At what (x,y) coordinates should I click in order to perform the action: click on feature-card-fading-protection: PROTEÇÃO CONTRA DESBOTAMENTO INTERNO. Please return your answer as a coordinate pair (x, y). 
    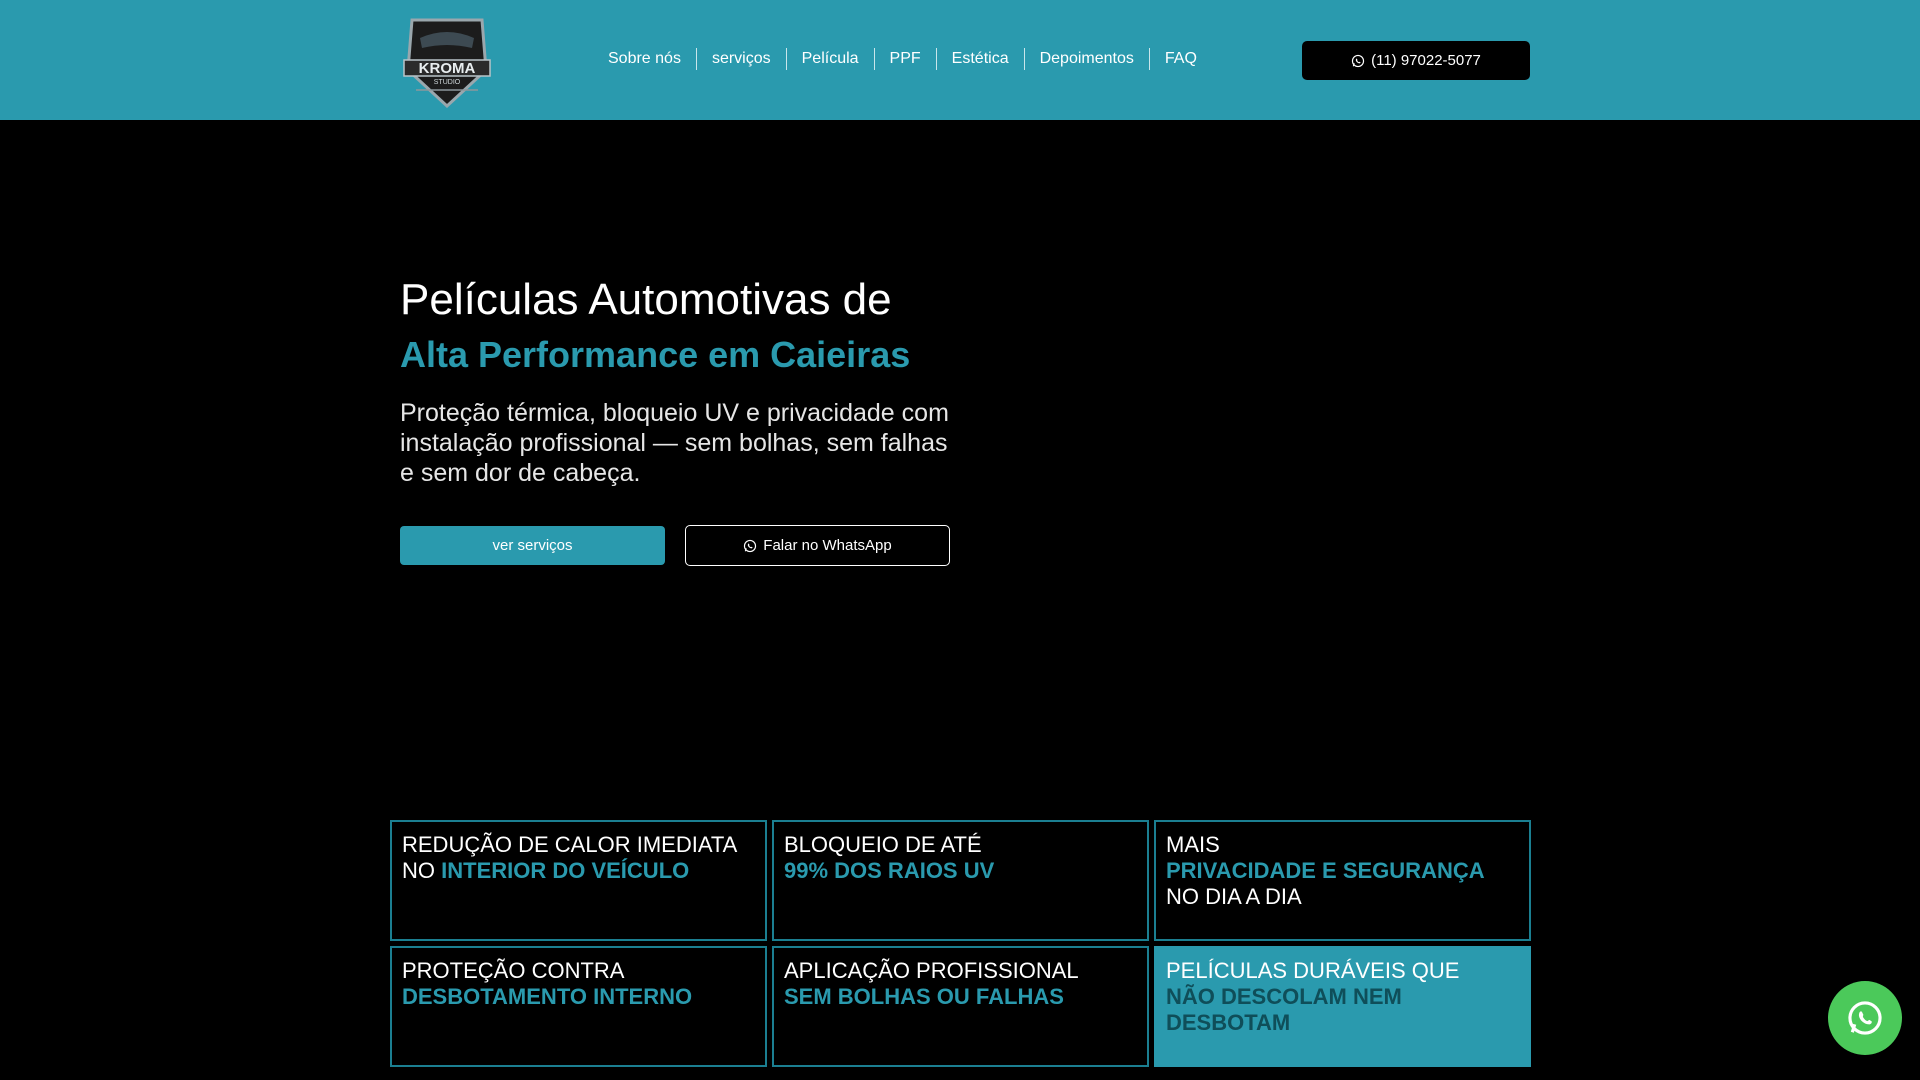
    Looking at the image, I should click on (578, 1006).